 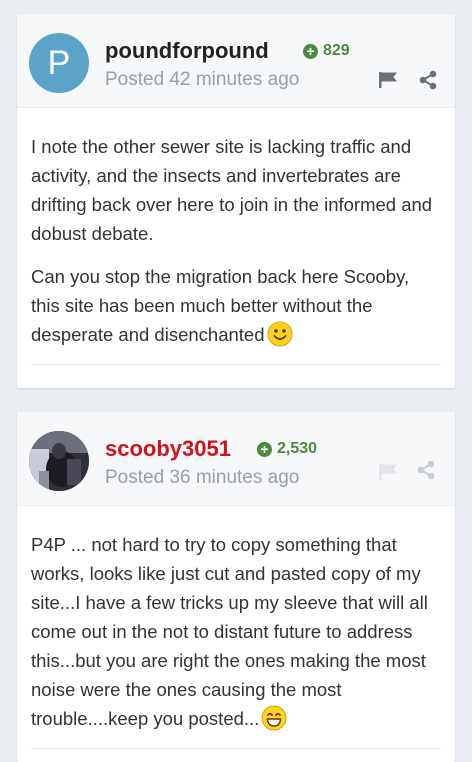 What do you see at coordinates (202, 80) in the screenshot?
I see `post-timestamp: Posted 42 minutes ago` at bounding box center [202, 80].